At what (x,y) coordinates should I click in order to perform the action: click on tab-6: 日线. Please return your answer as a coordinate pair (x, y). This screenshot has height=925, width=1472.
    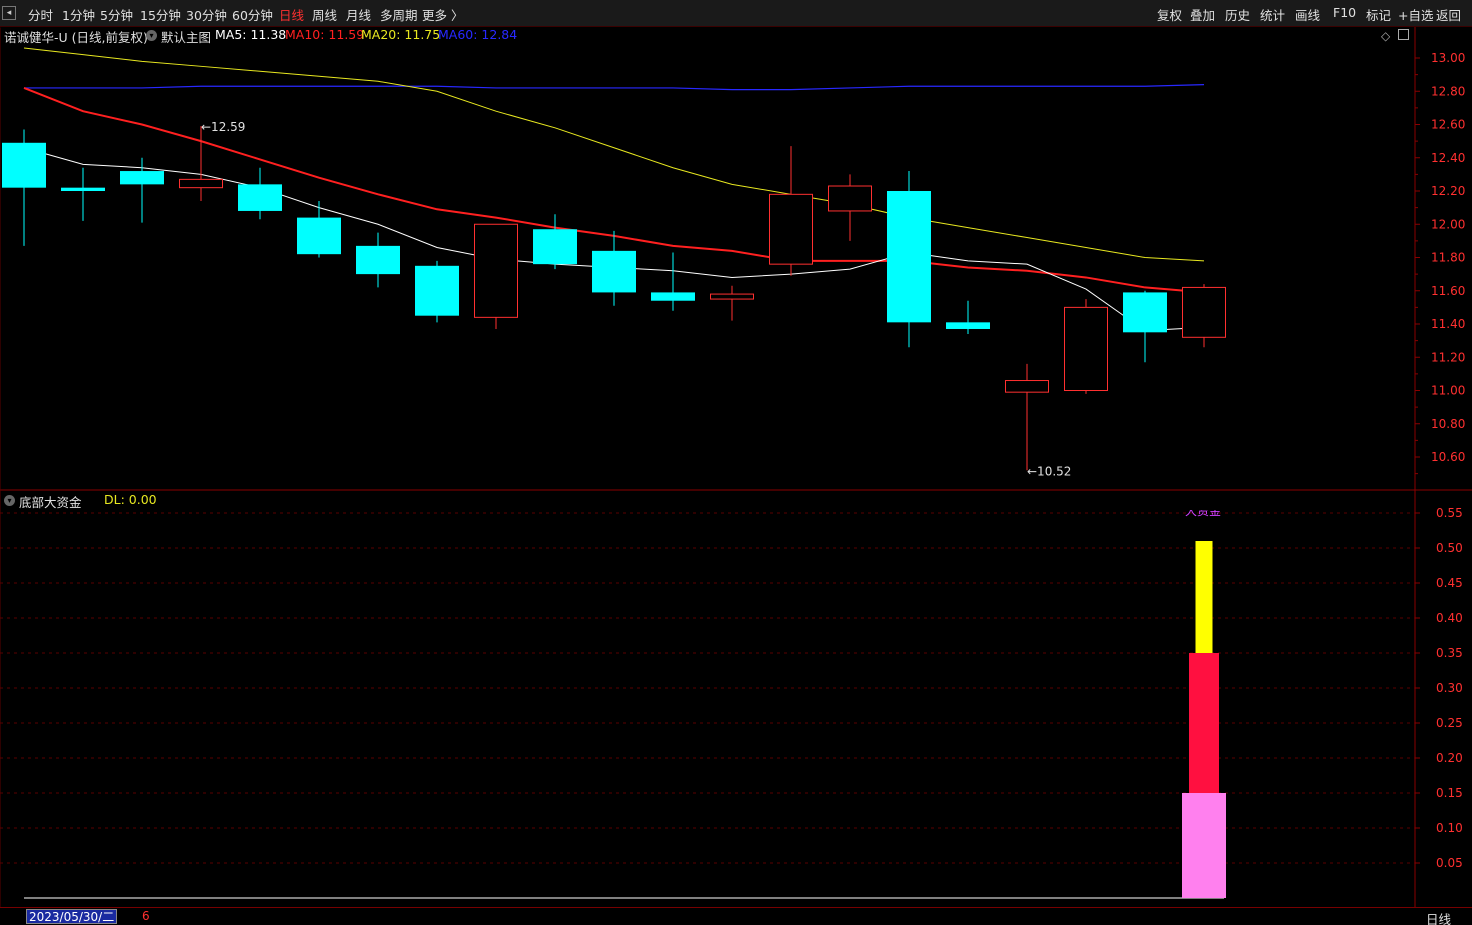
    Looking at the image, I should click on (291, 14).